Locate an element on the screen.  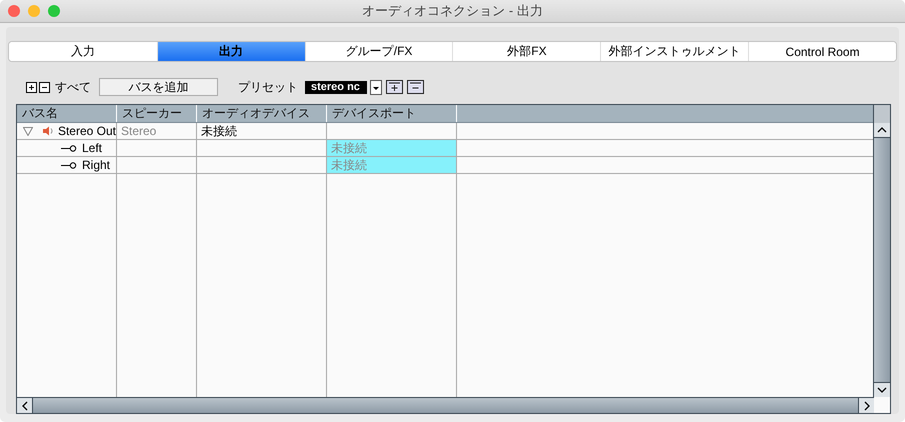
save-preset-icon is located at coordinates (394, 87).